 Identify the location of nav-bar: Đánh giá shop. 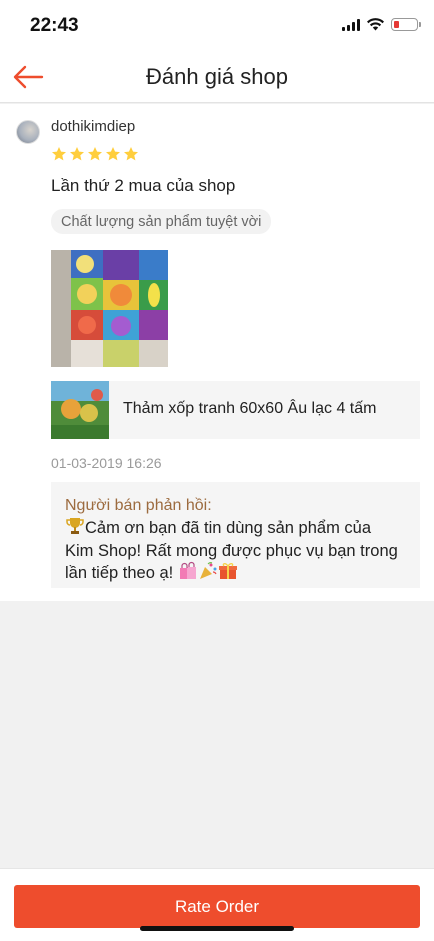
(217, 77).